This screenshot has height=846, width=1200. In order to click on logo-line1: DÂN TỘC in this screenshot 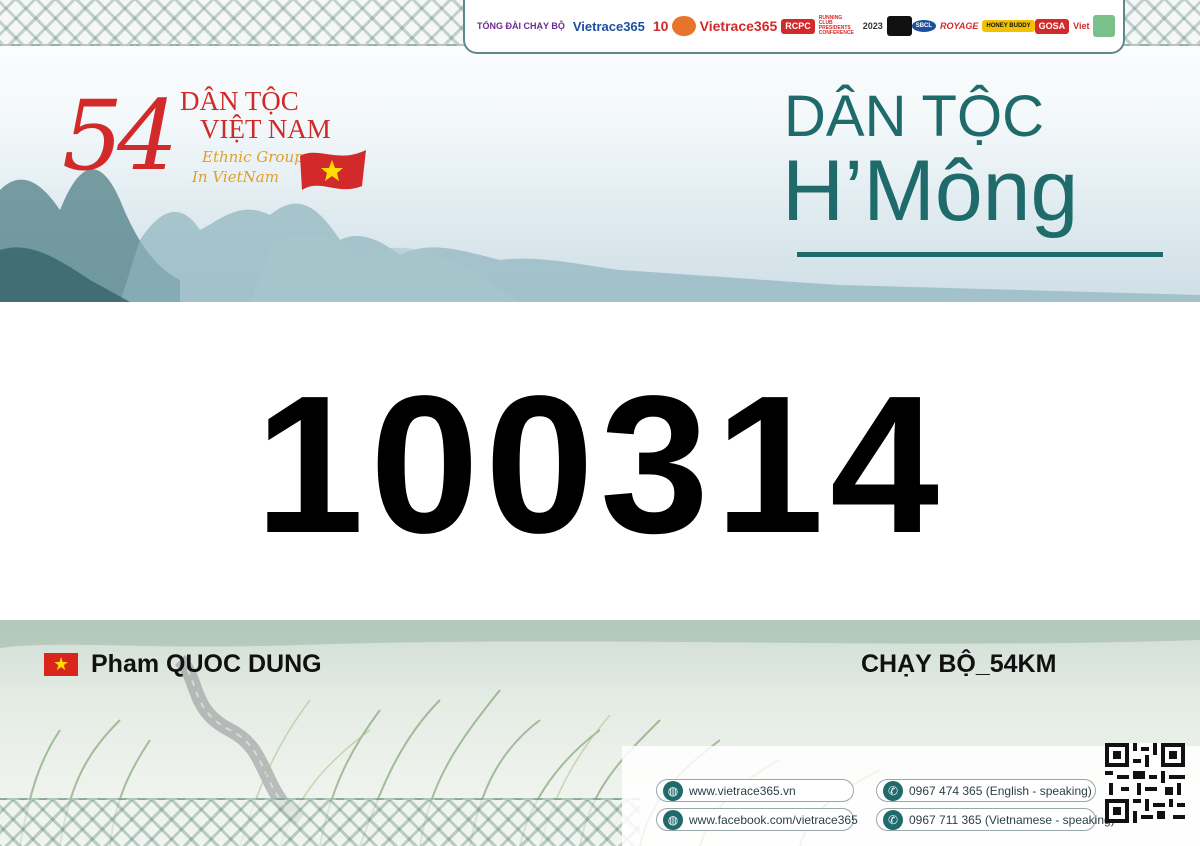, I will do `click(239, 101)`.